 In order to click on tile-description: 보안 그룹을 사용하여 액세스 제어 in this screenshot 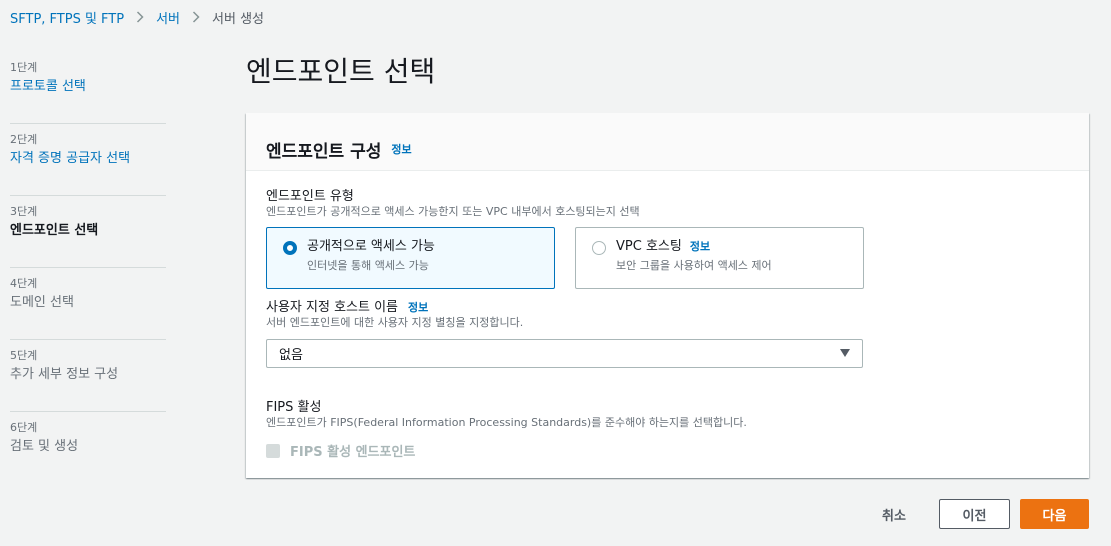, I will do `click(694, 265)`.